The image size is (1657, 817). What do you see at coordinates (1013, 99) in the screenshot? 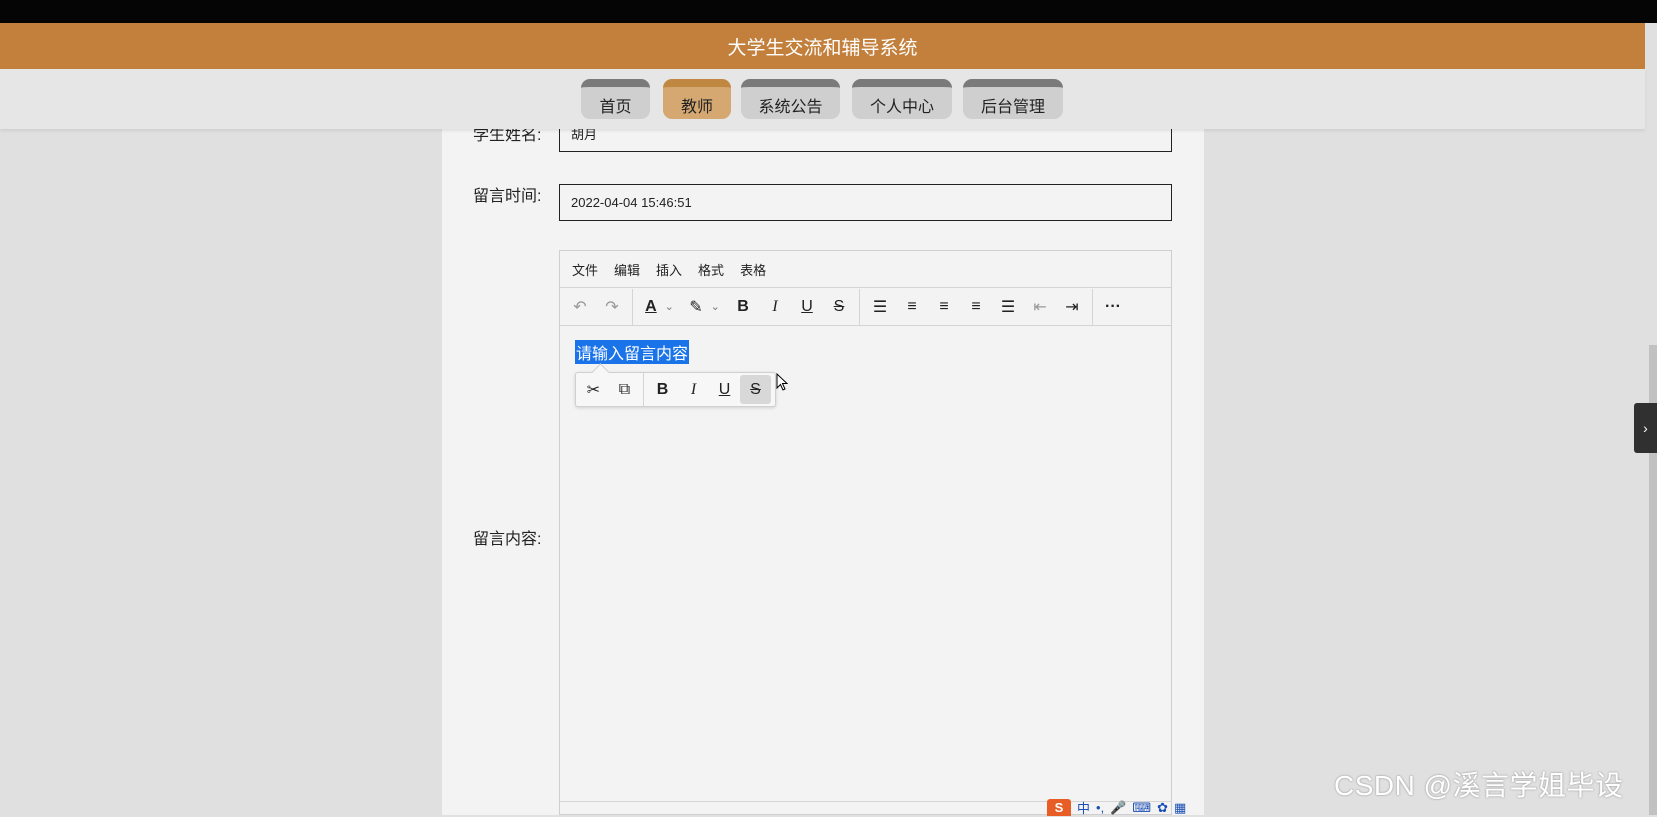
I see `nav-admin: 后台管理` at bounding box center [1013, 99].